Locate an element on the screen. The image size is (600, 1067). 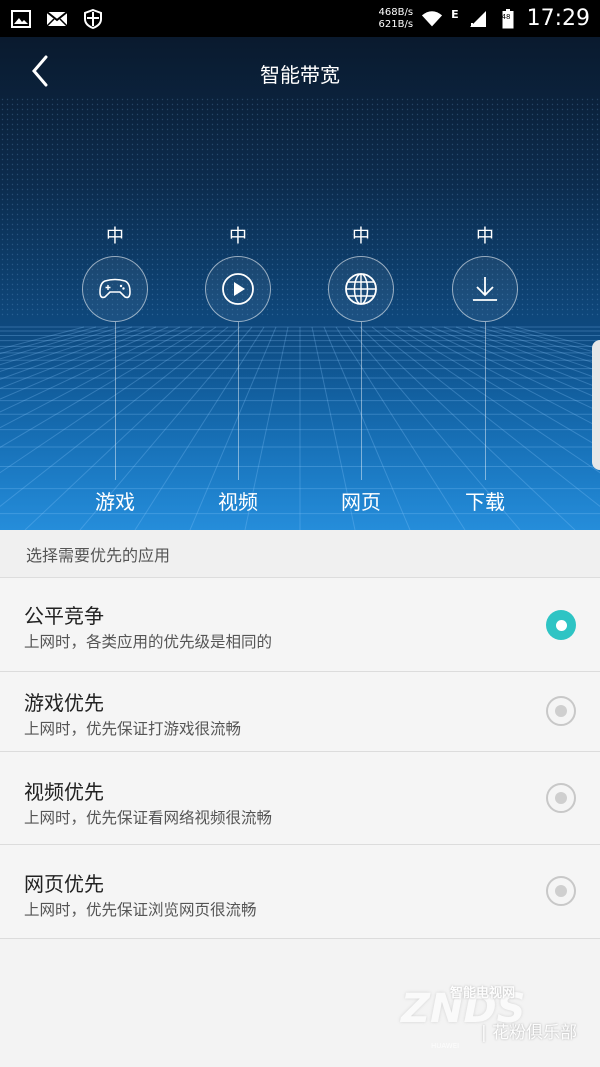
option-title: 视频优先 is located at coordinates (64, 792).